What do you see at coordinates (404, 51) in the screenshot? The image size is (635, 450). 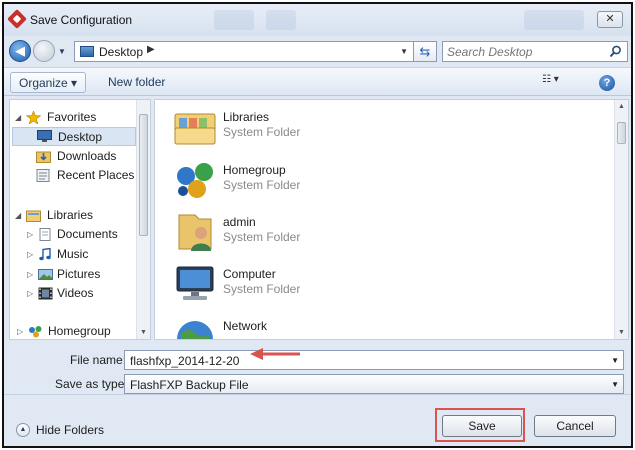 I see `address-dropdown-icon: ▼` at bounding box center [404, 51].